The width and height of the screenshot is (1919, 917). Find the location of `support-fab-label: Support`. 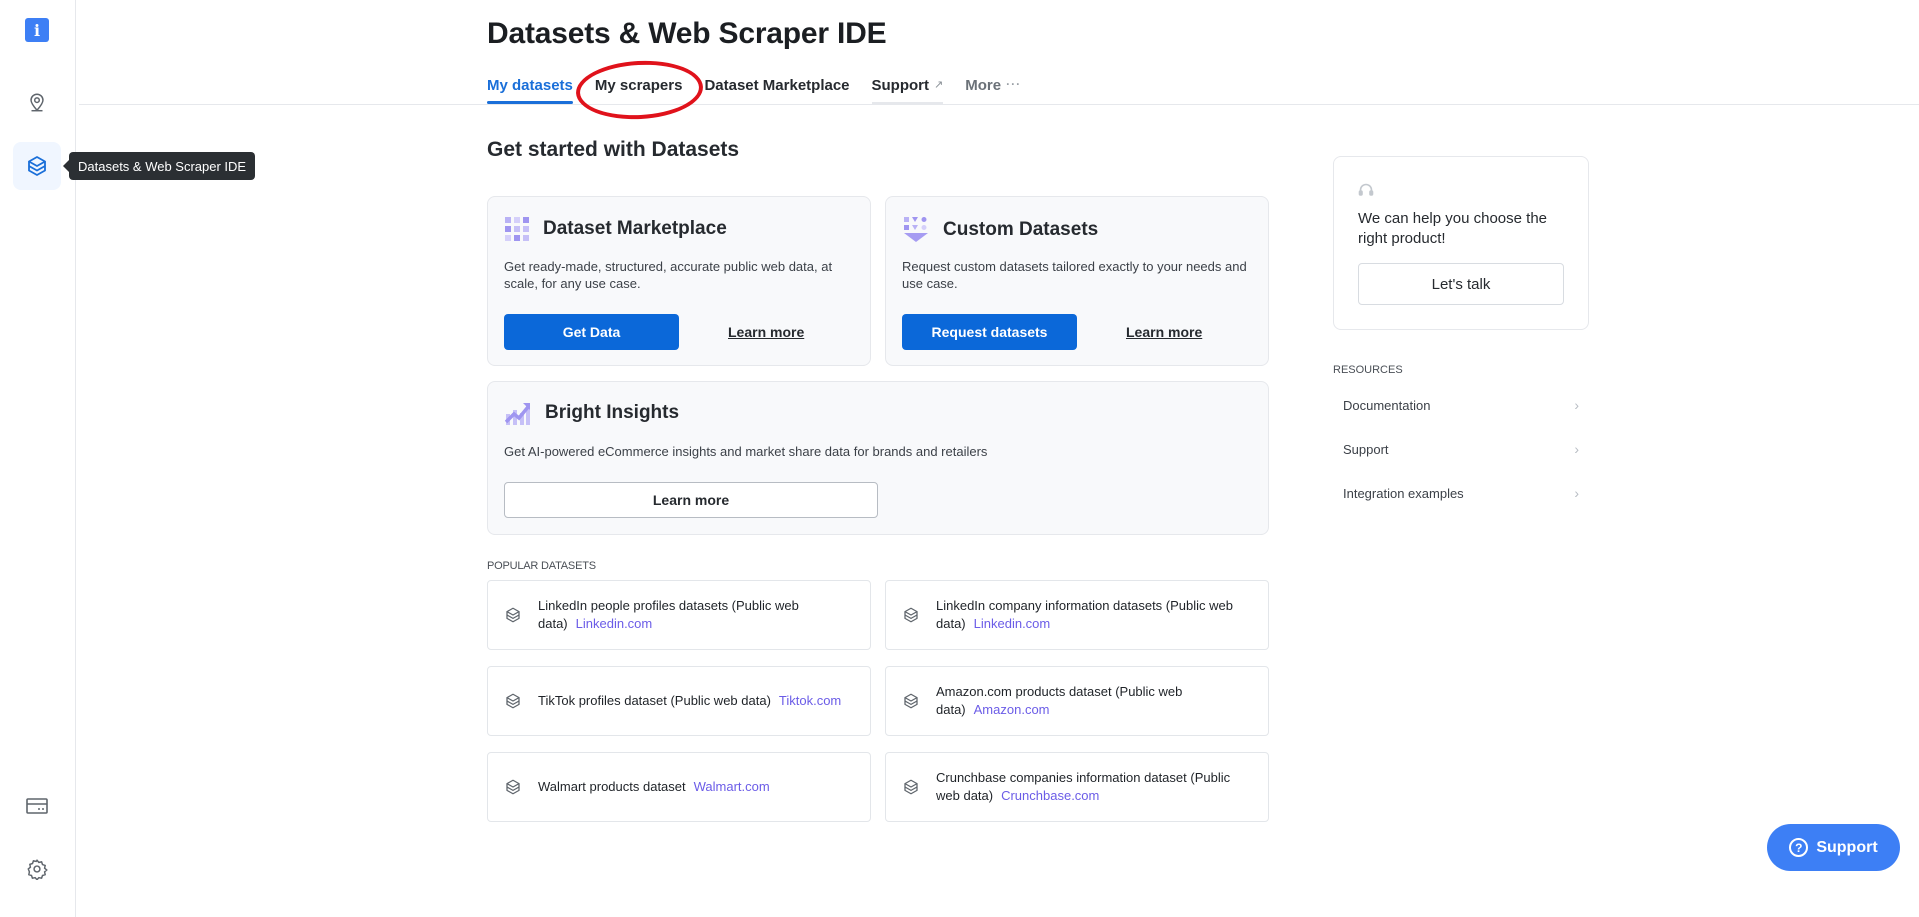

support-fab-label: Support is located at coordinates (1847, 847).